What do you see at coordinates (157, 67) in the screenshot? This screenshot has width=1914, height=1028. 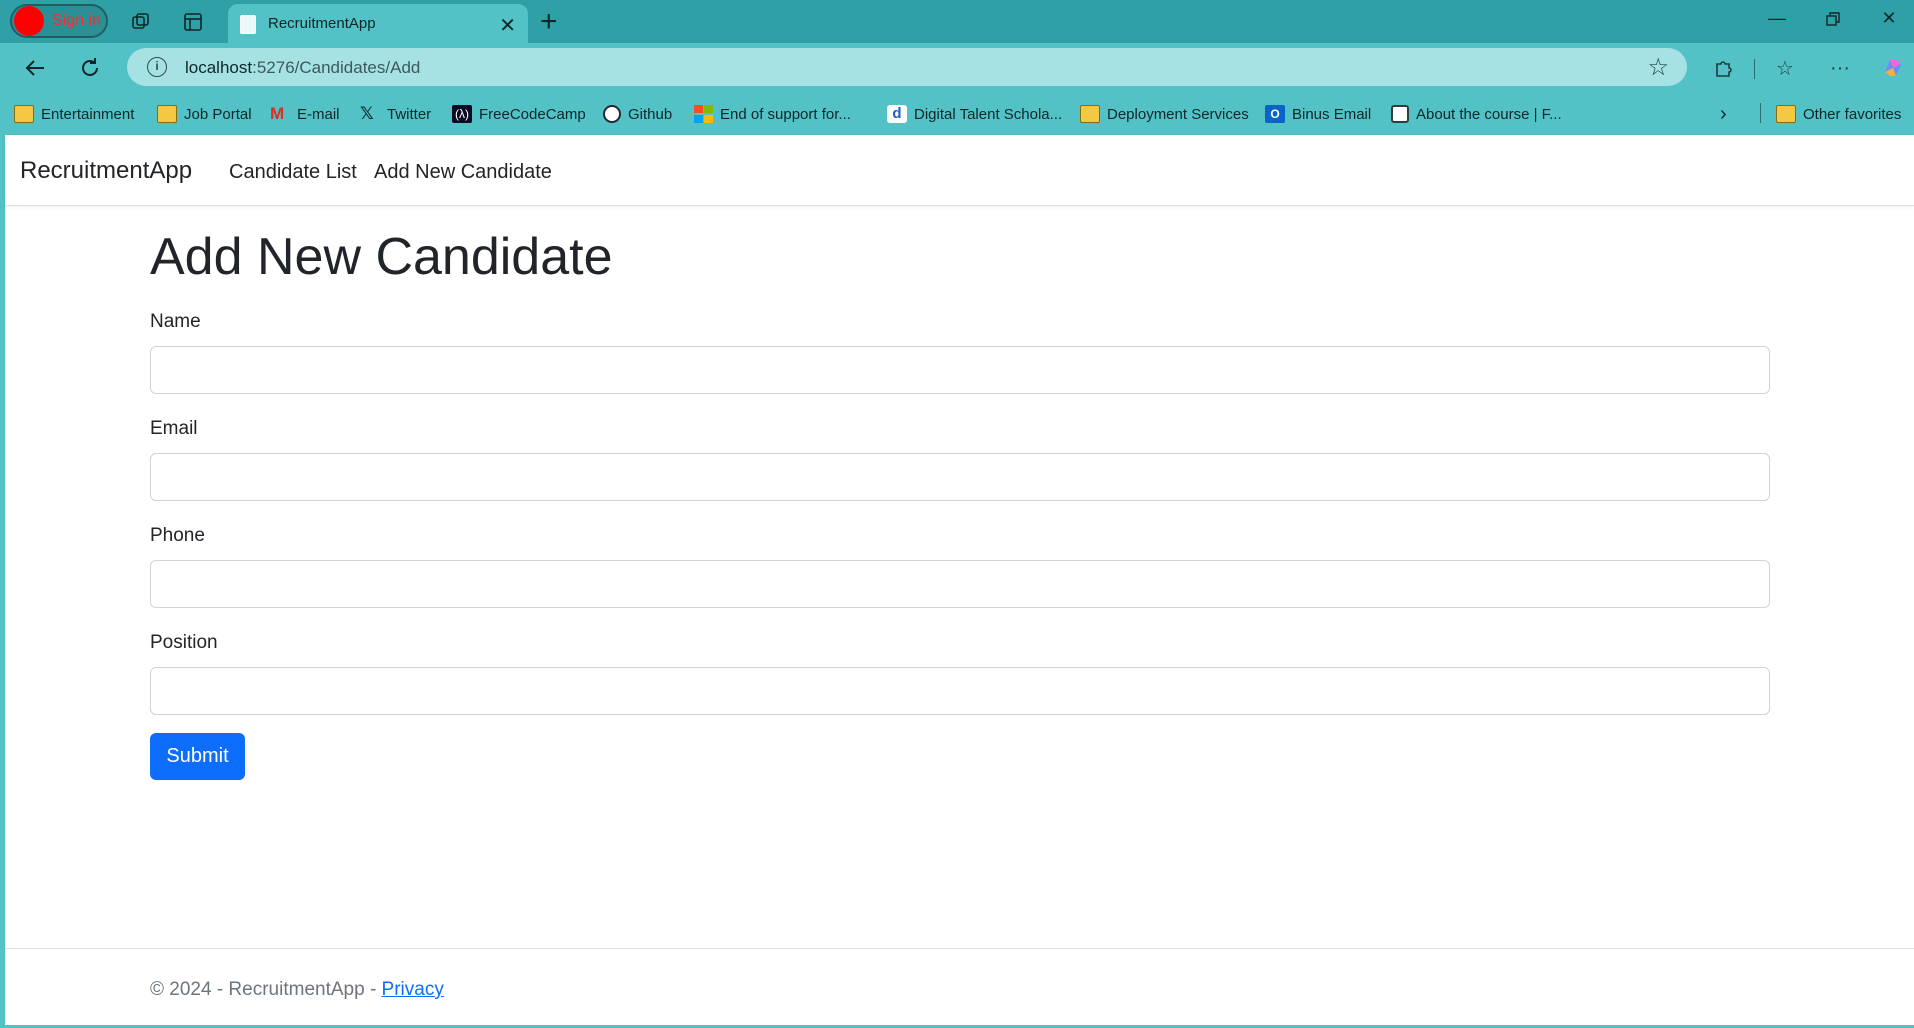 I see `site-info-icon: i` at bounding box center [157, 67].